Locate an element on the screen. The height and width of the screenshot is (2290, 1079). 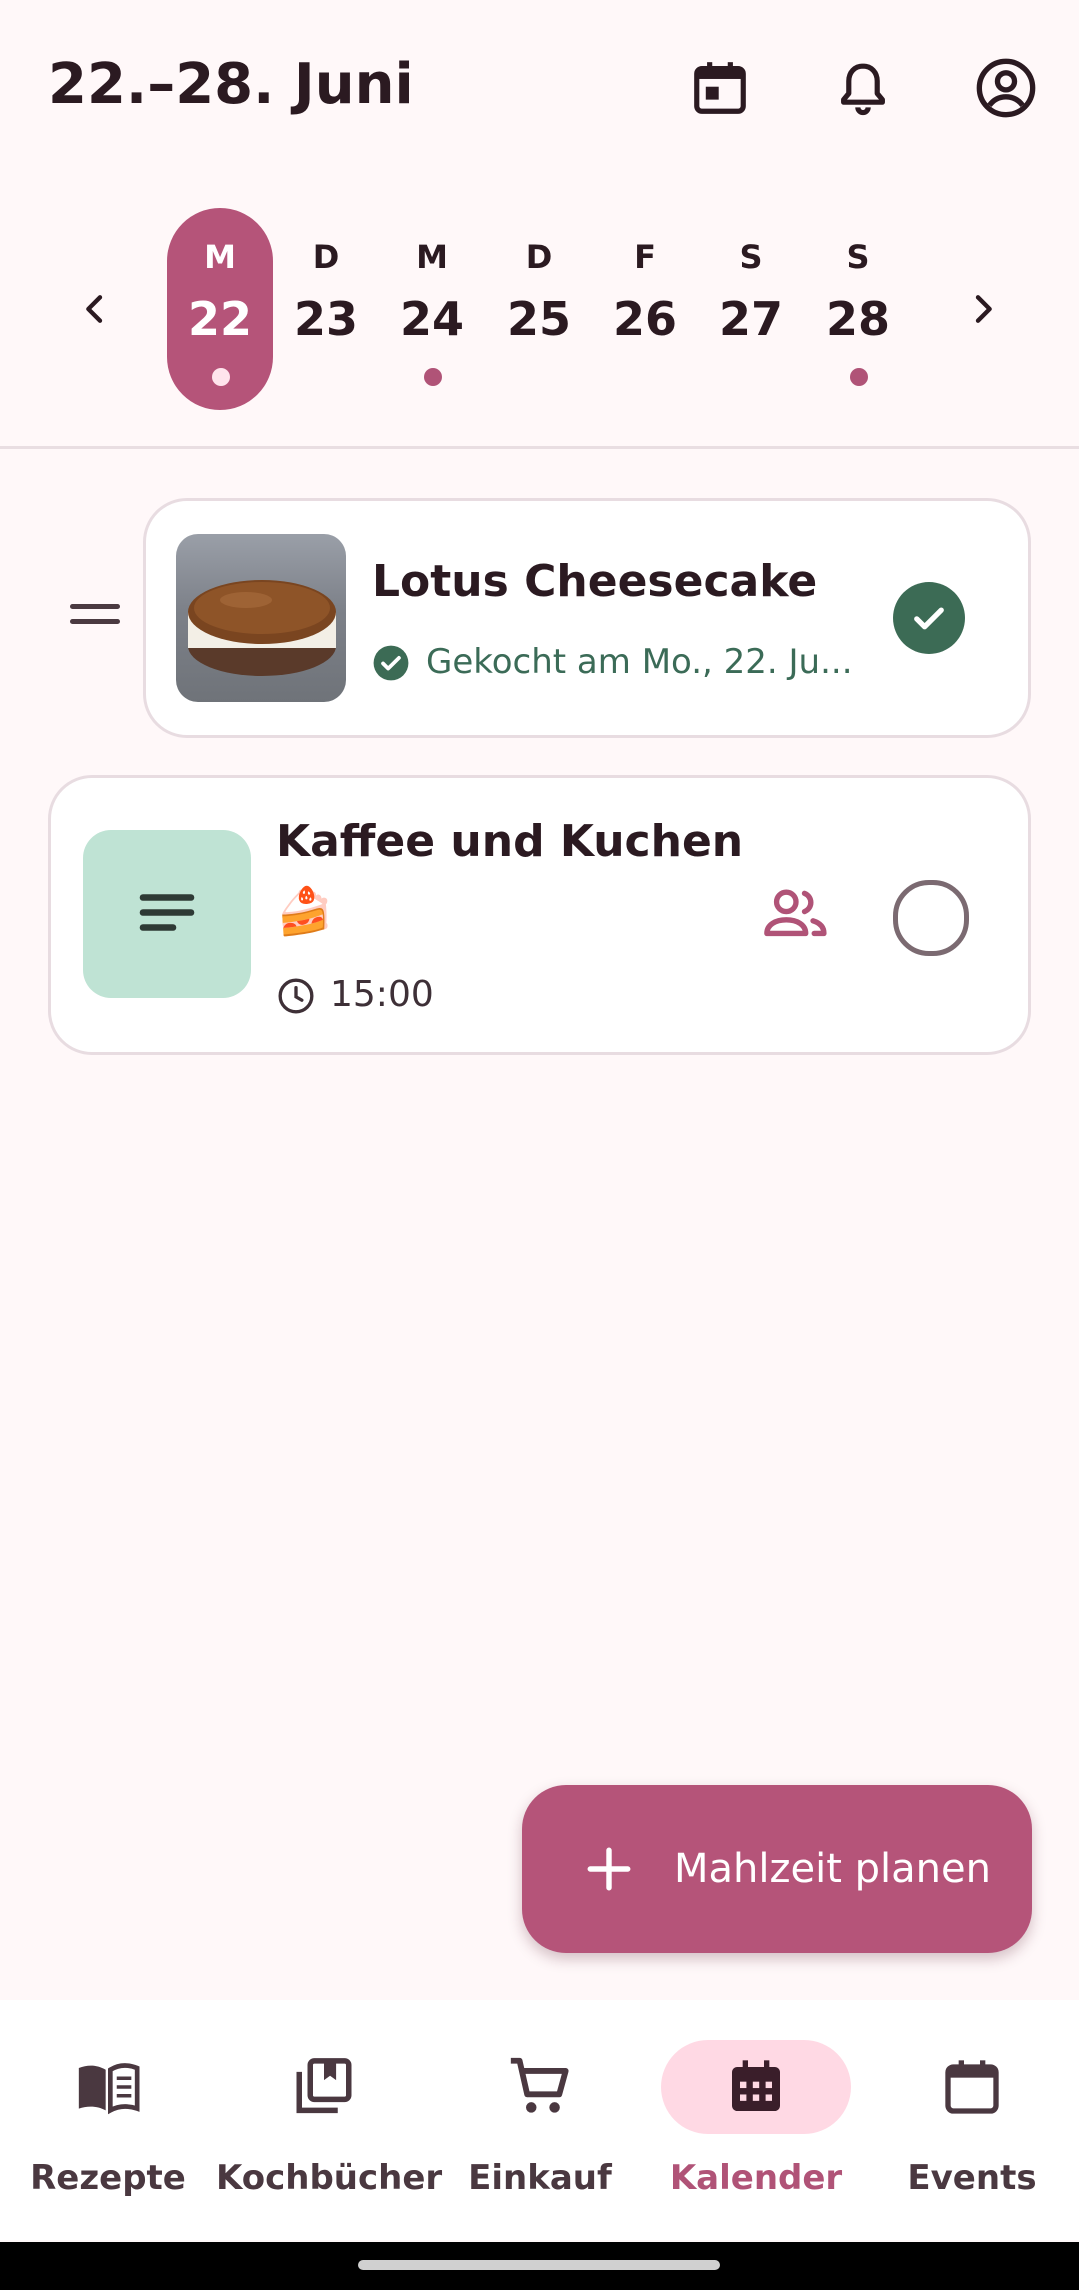
calendar-today-button is located at coordinates (720, 88).